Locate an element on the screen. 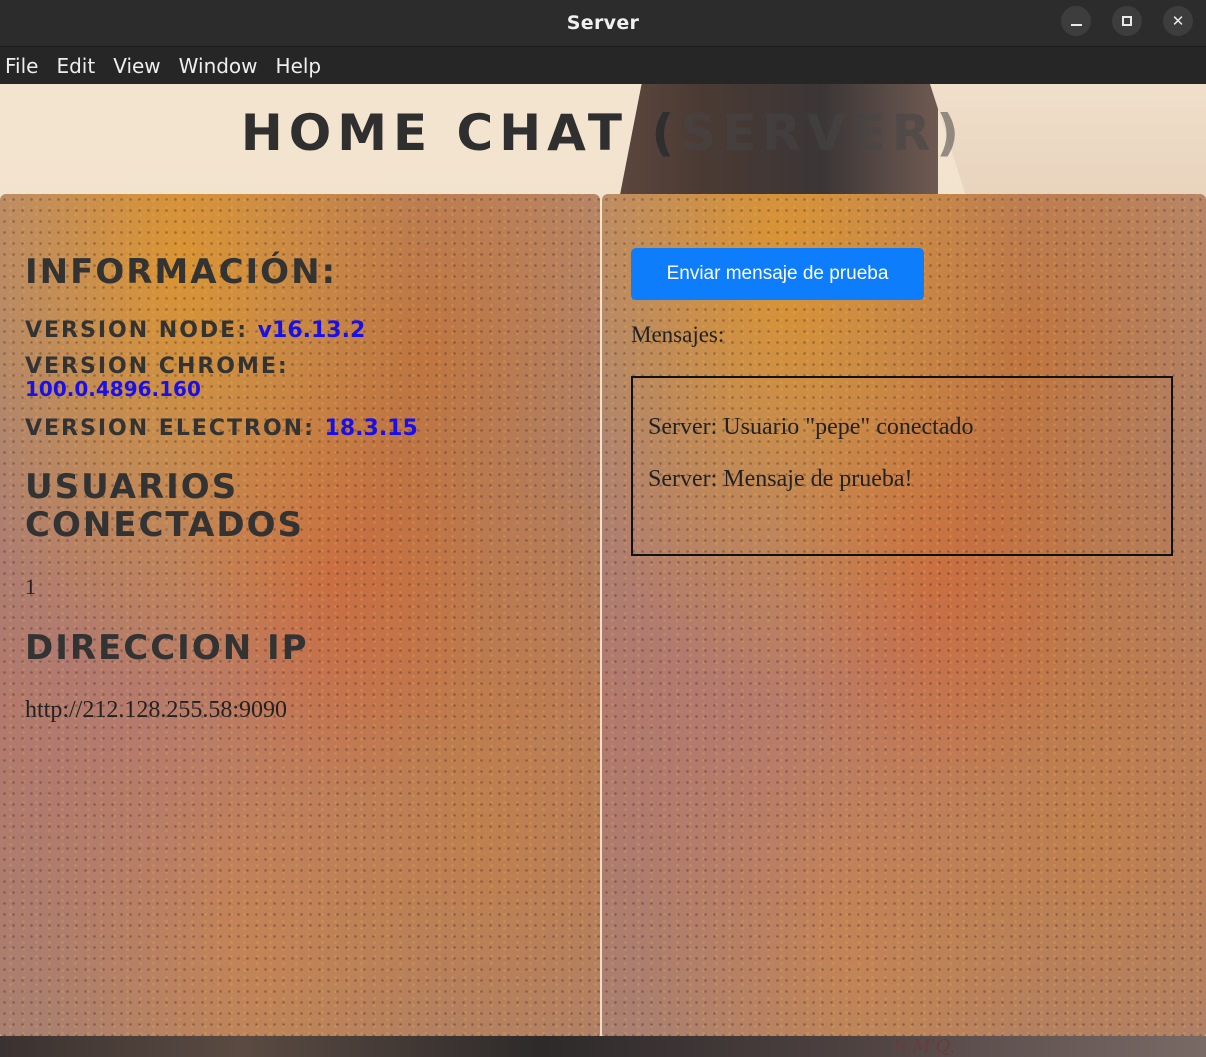  background-bottom is located at coordinates (603, 1046).